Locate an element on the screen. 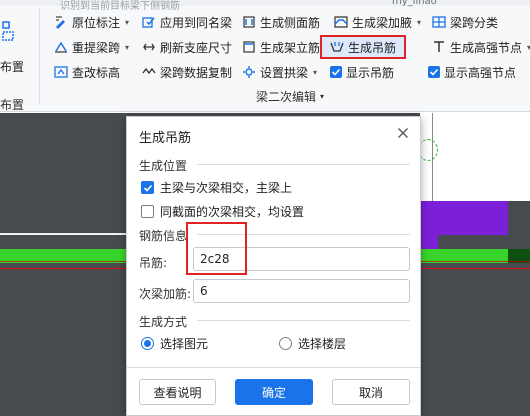  section-method-title: 生成方式 is located at coordinates (163, 322).